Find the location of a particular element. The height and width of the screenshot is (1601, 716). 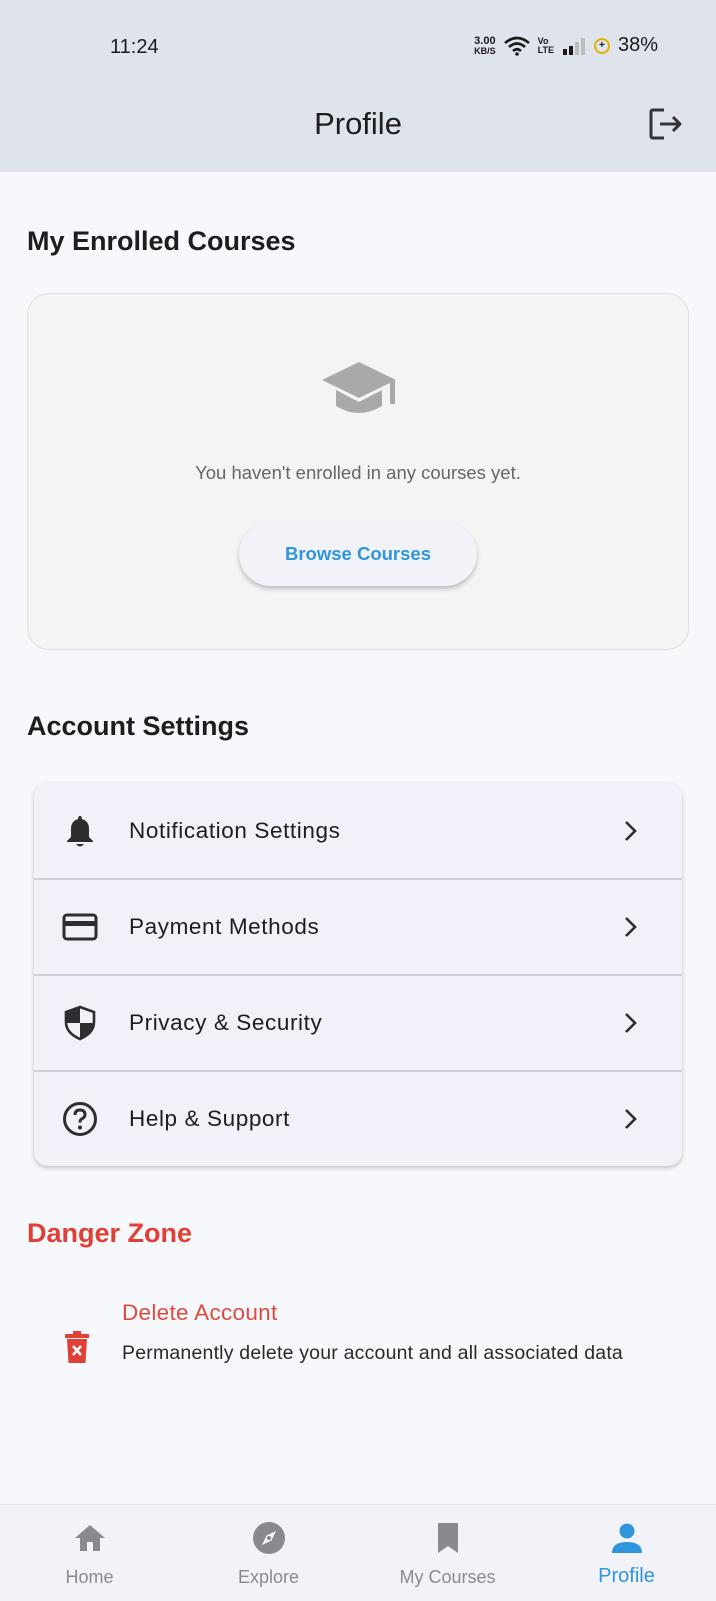

browse-courses-button: Browse Courses is located at coordinates (358, 554).